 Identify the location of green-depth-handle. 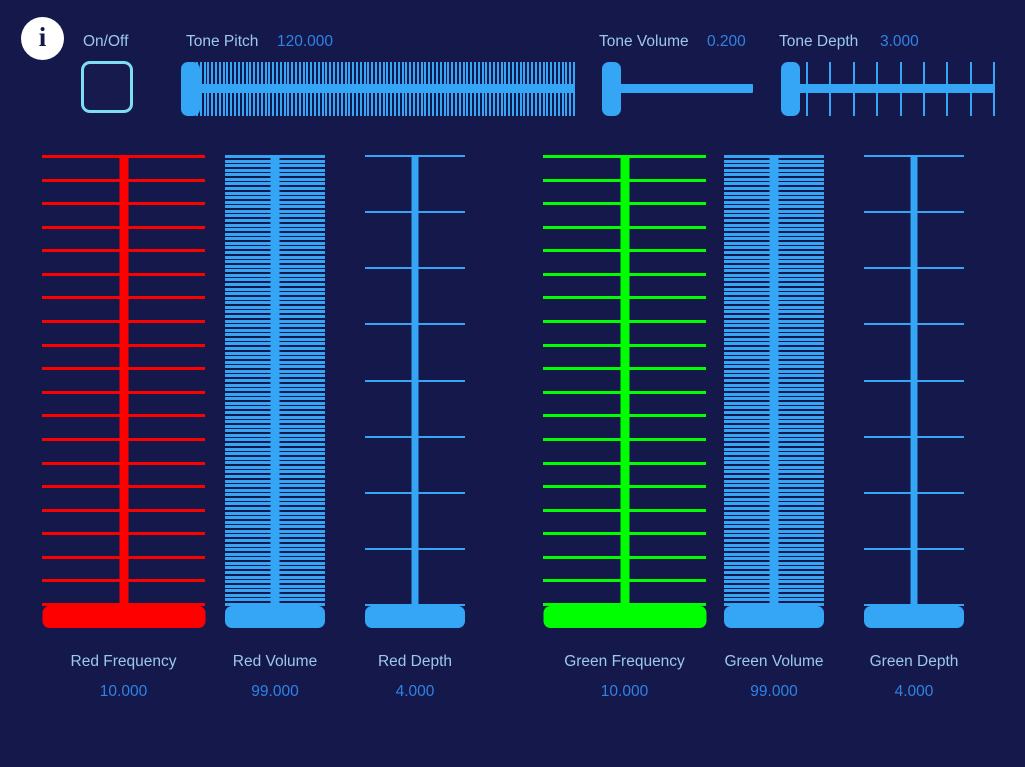
(914, 617).